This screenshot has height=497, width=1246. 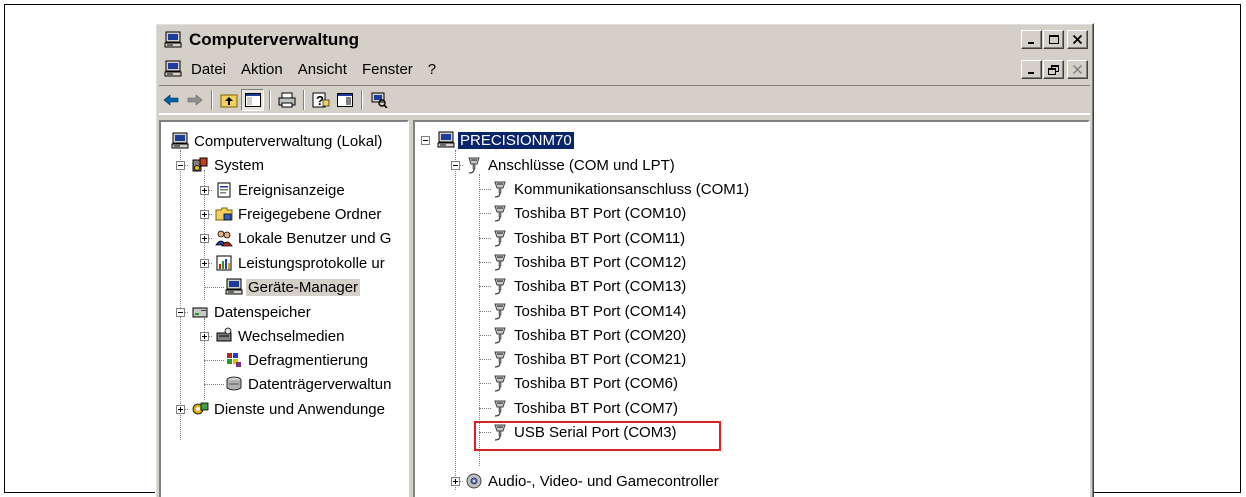 What do you see at coordinates (180, 409) in the screenshot?
I see `expander-dienste` at bounding box center [180, 409].